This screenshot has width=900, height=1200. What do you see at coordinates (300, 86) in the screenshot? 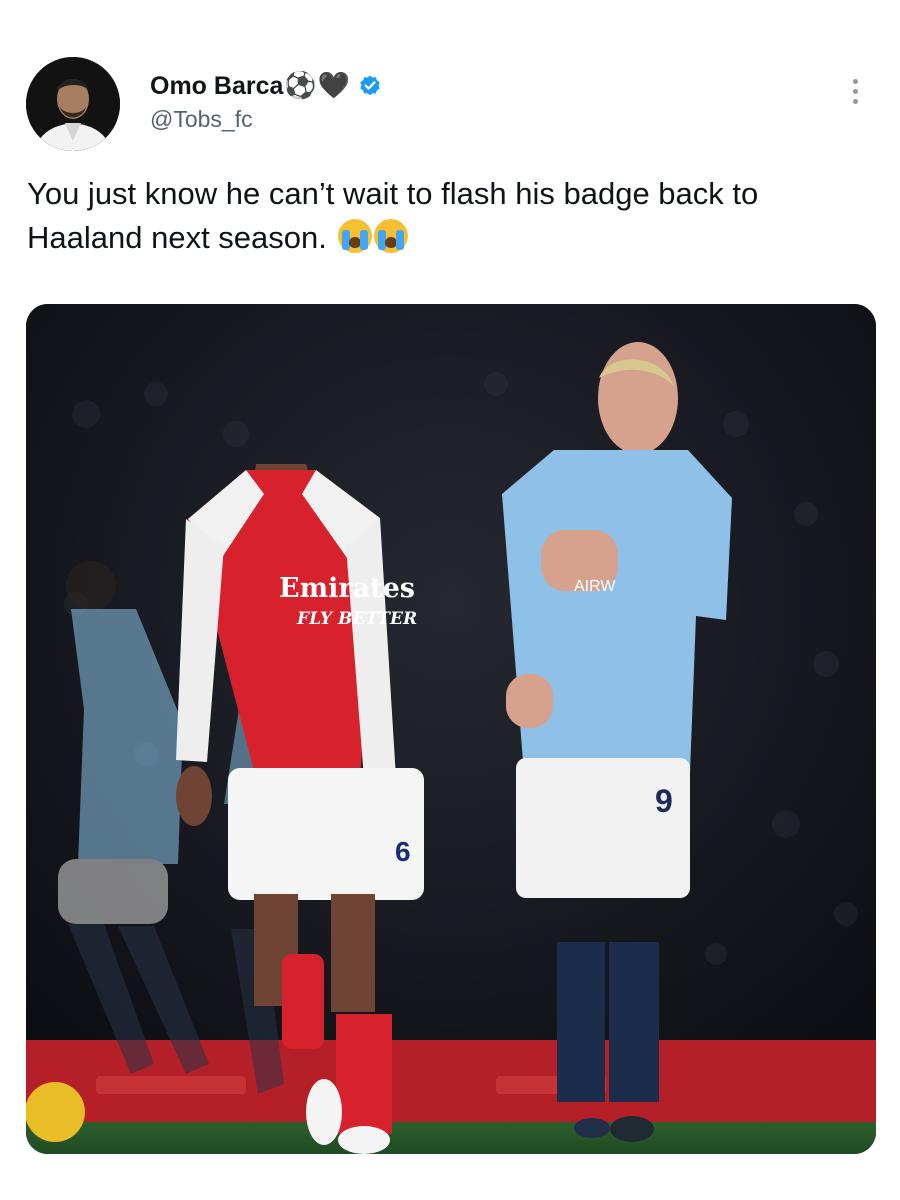
I see `soccer-ball-icon: ⚽` at bounding box center [300, 86].